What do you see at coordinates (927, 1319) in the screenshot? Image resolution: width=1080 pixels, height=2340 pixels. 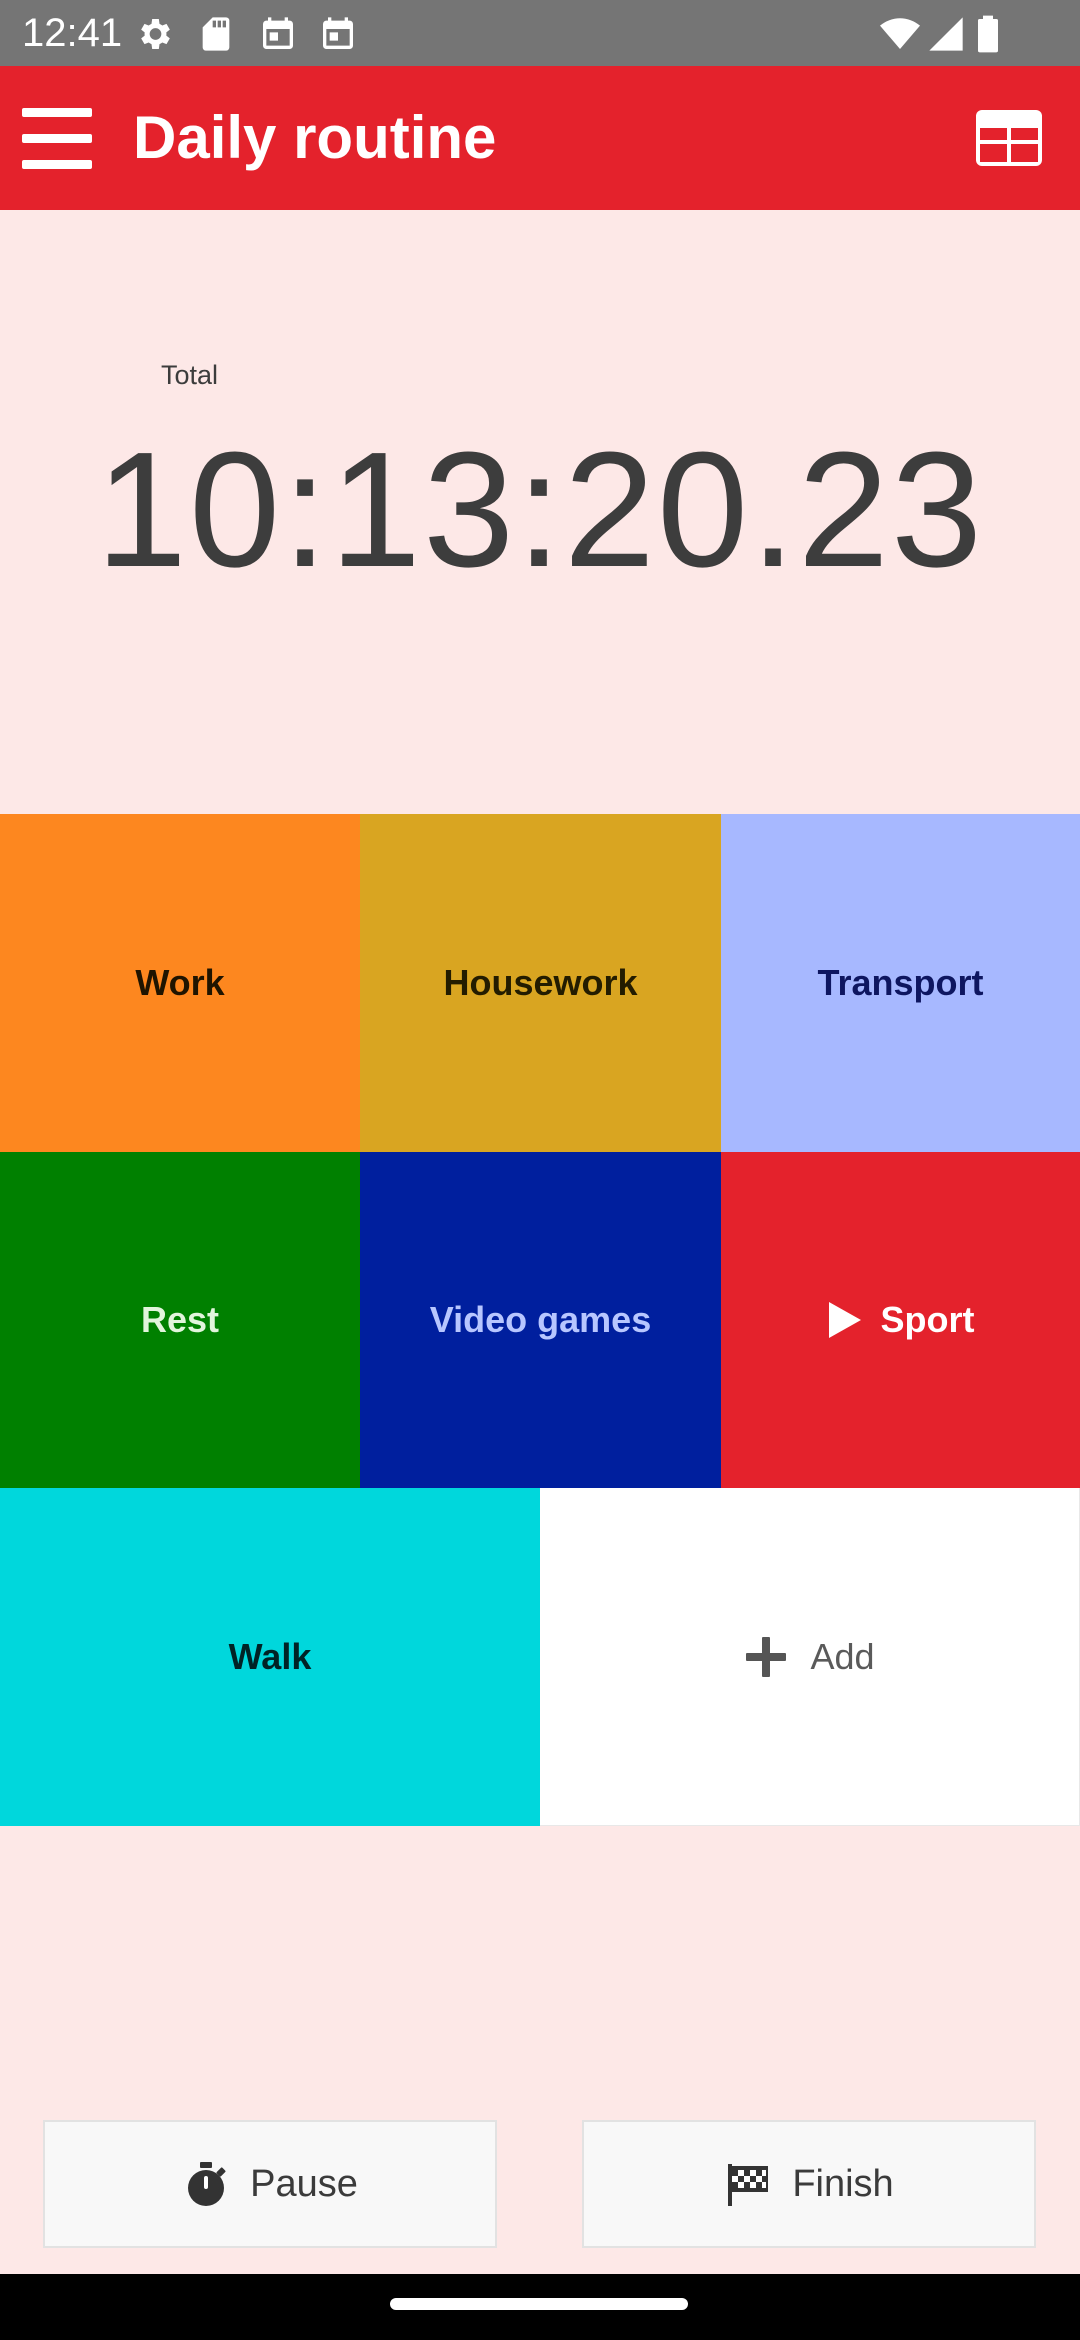 I see `activity-label: Sport` at bounding box center [927, 1319].